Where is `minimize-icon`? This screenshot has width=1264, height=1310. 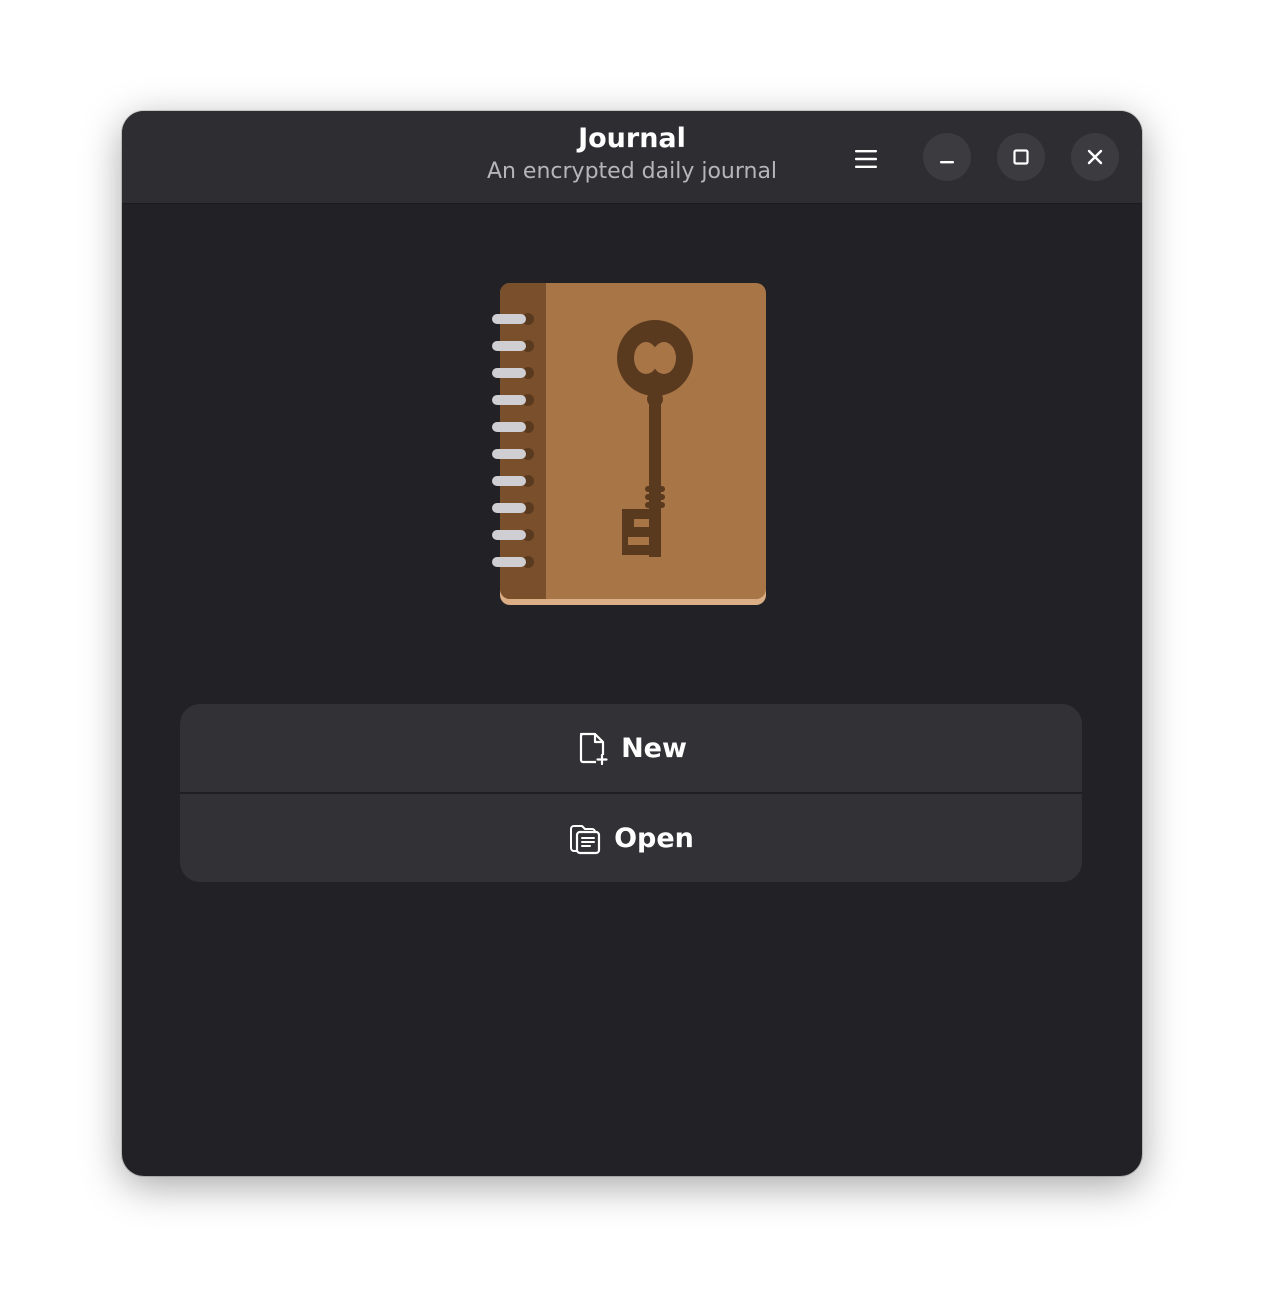
minimize-icon is located at coordinates (947, 162).